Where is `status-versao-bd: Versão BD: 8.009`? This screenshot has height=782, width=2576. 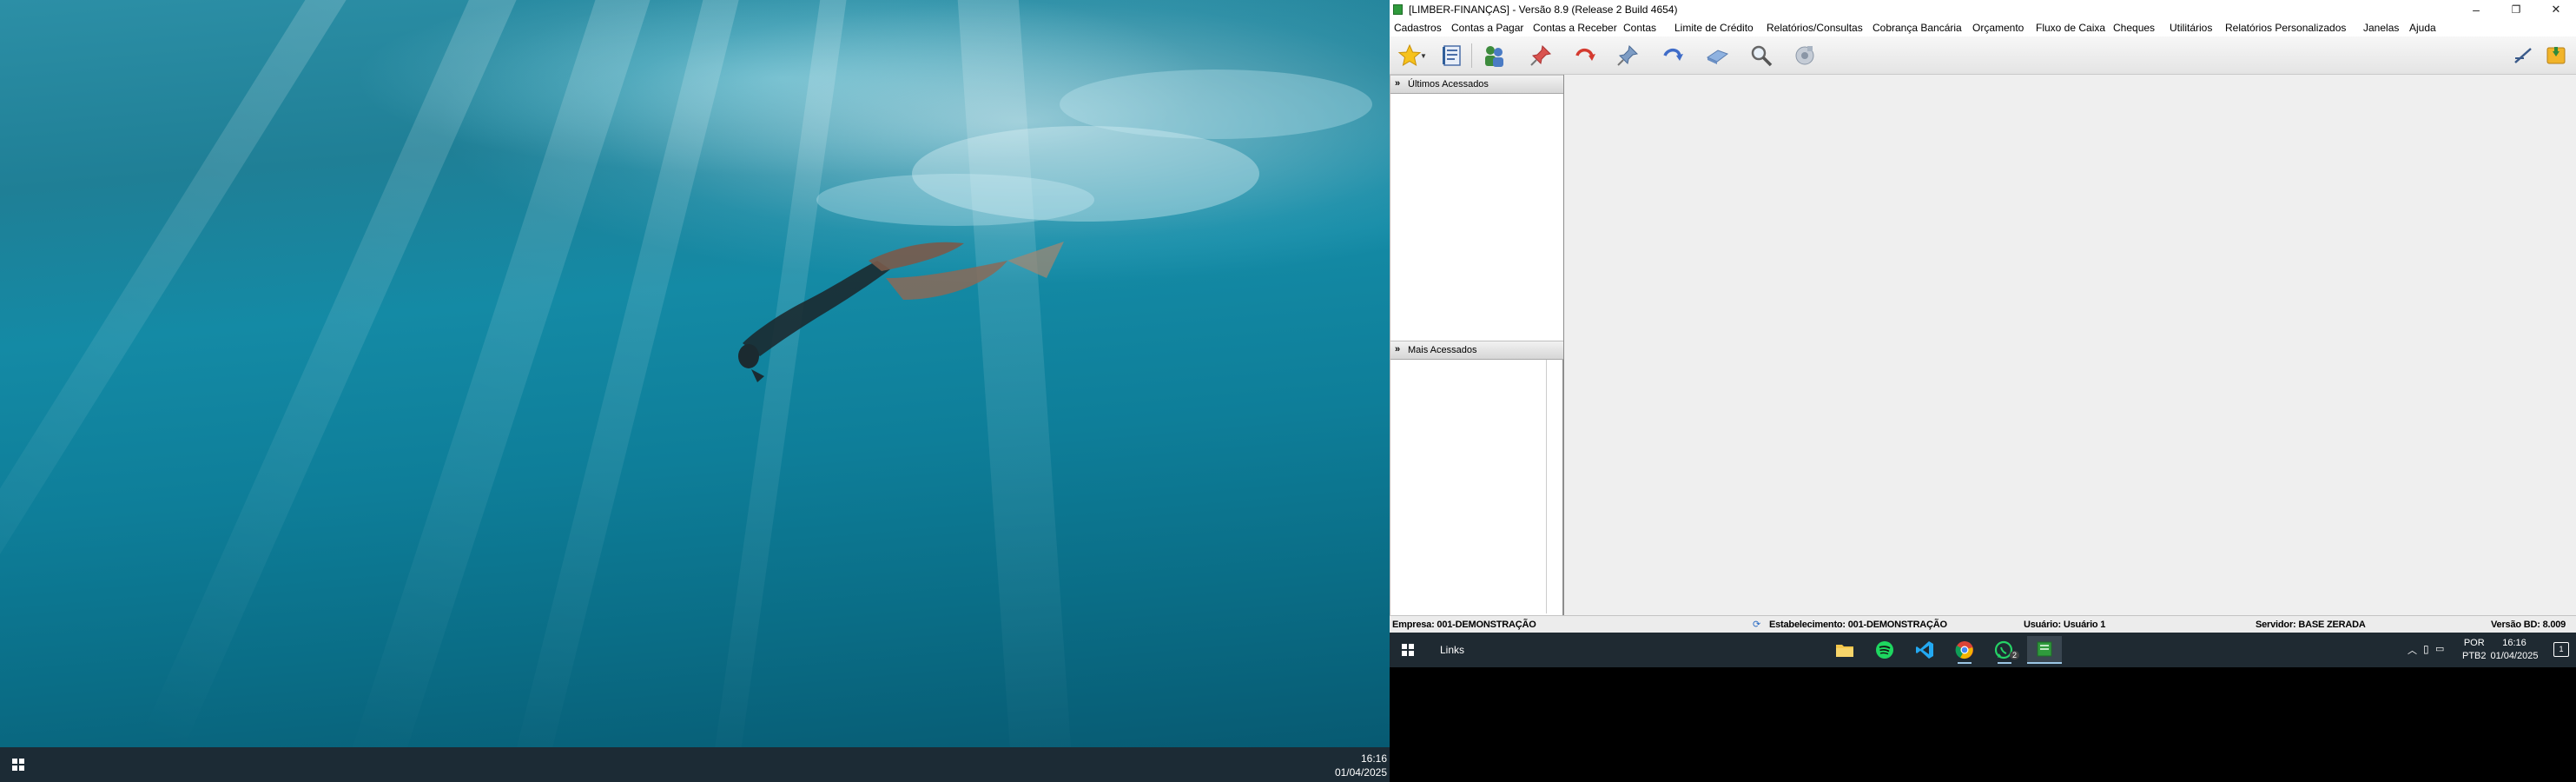
status-versao-bd: Versão BD: 8.009 is located at coordinates (2528, 625).